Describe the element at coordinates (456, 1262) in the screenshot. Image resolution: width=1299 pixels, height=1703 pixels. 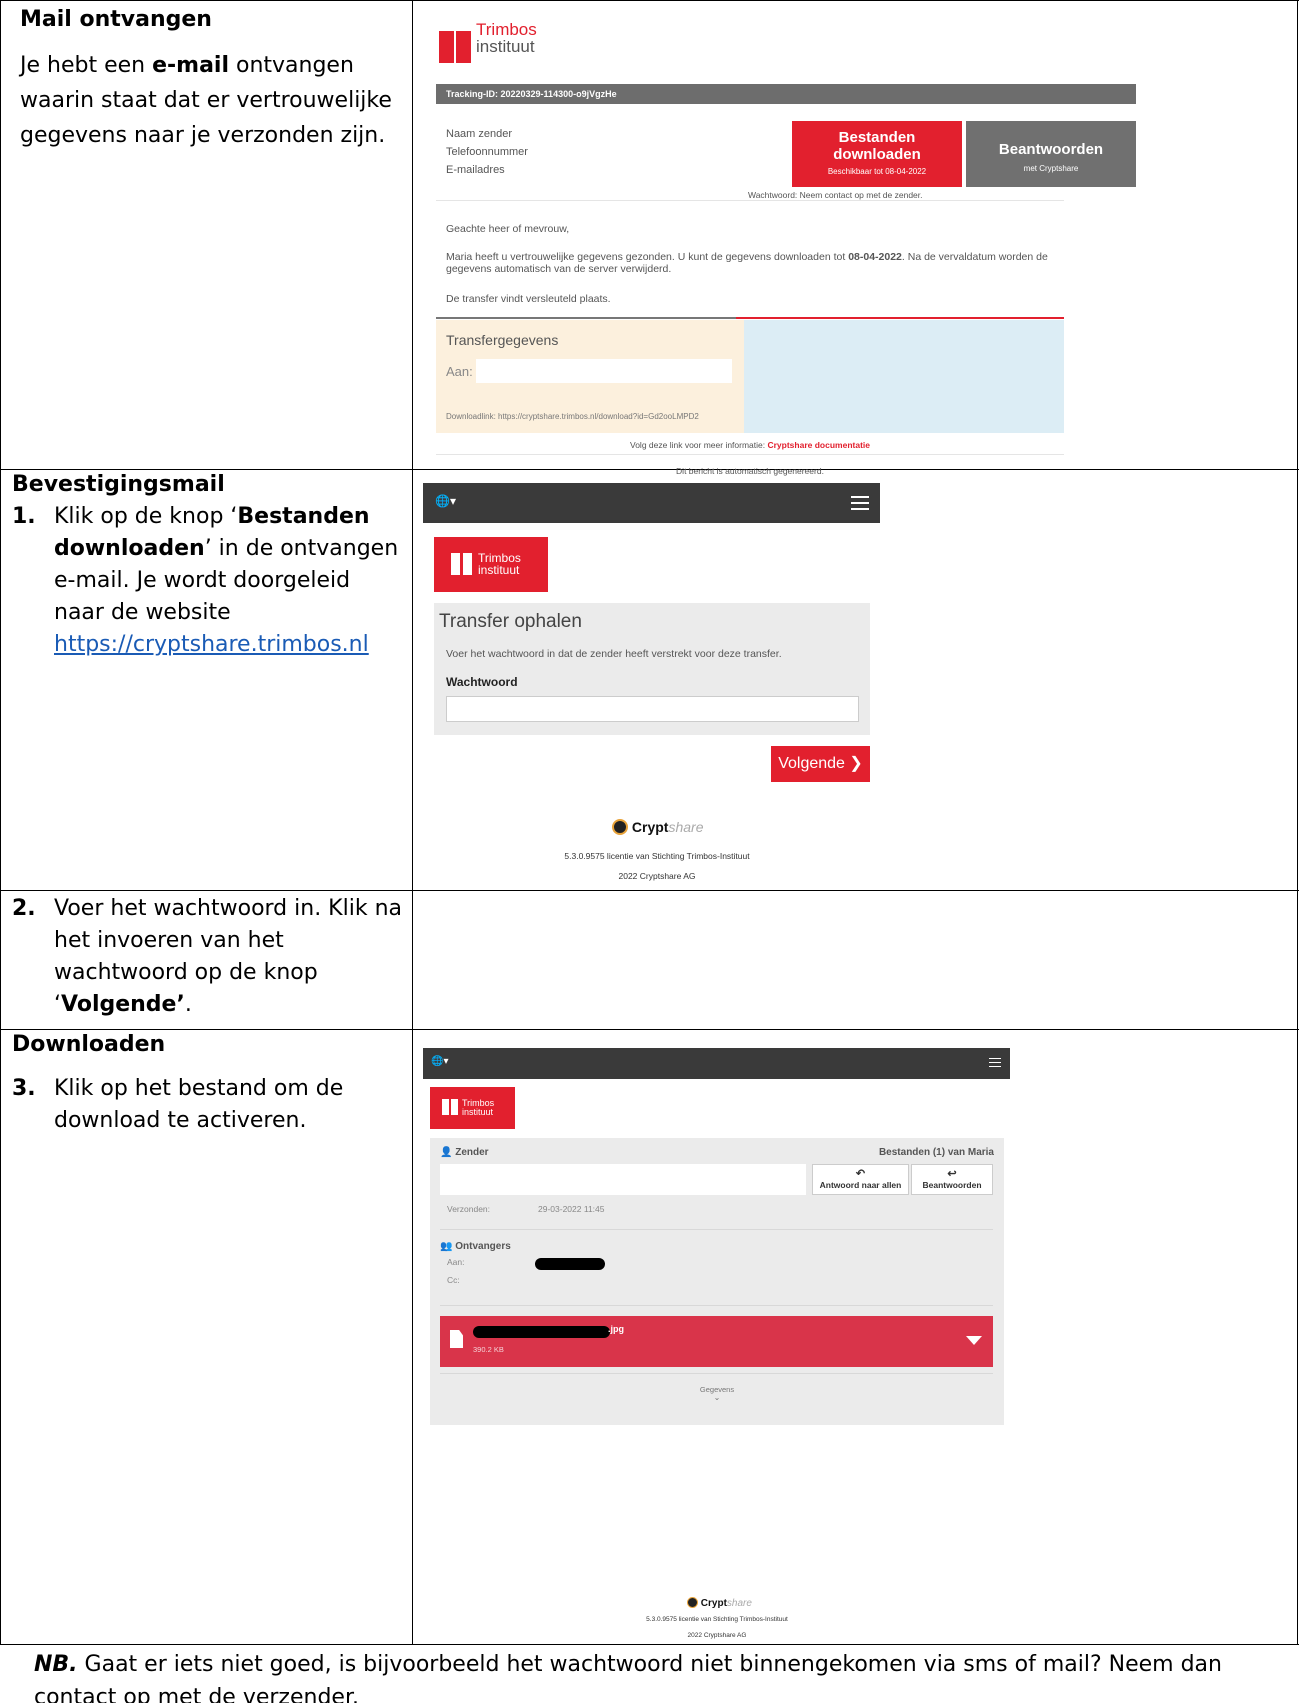
I see `to-label: Aan:` at that location.